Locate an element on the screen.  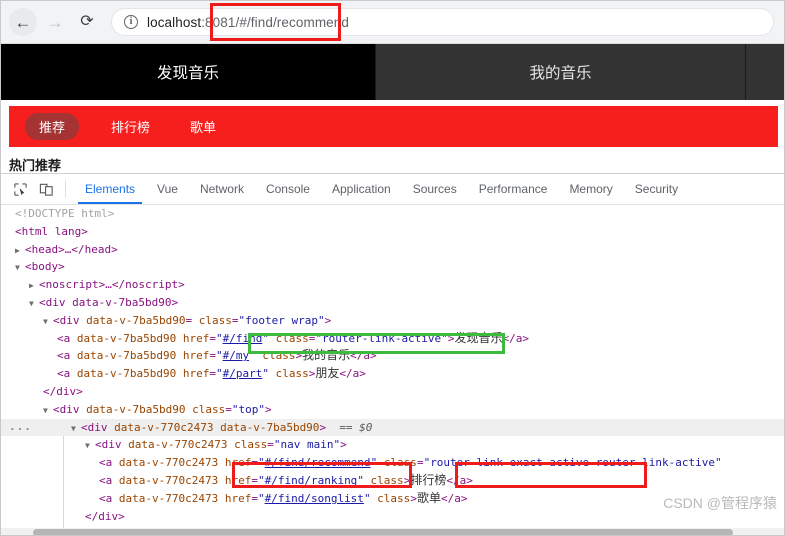
tab-vue: Vue is located at coordinates (167, 189).